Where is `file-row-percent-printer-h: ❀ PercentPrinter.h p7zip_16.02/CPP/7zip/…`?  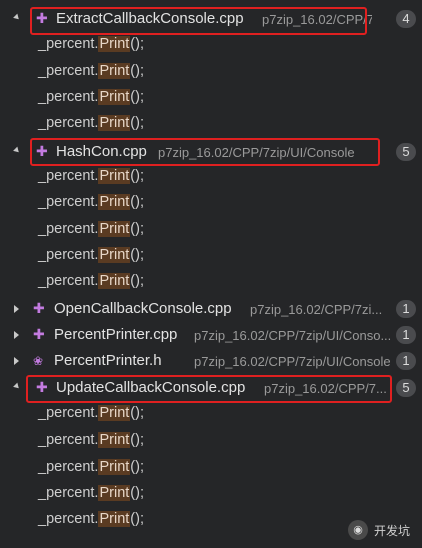 file-row-percent-printer-h: ❀ PercentPrinter.h p7zip_16.02/CPP/7zip/… is located at coordinates (211, 361).